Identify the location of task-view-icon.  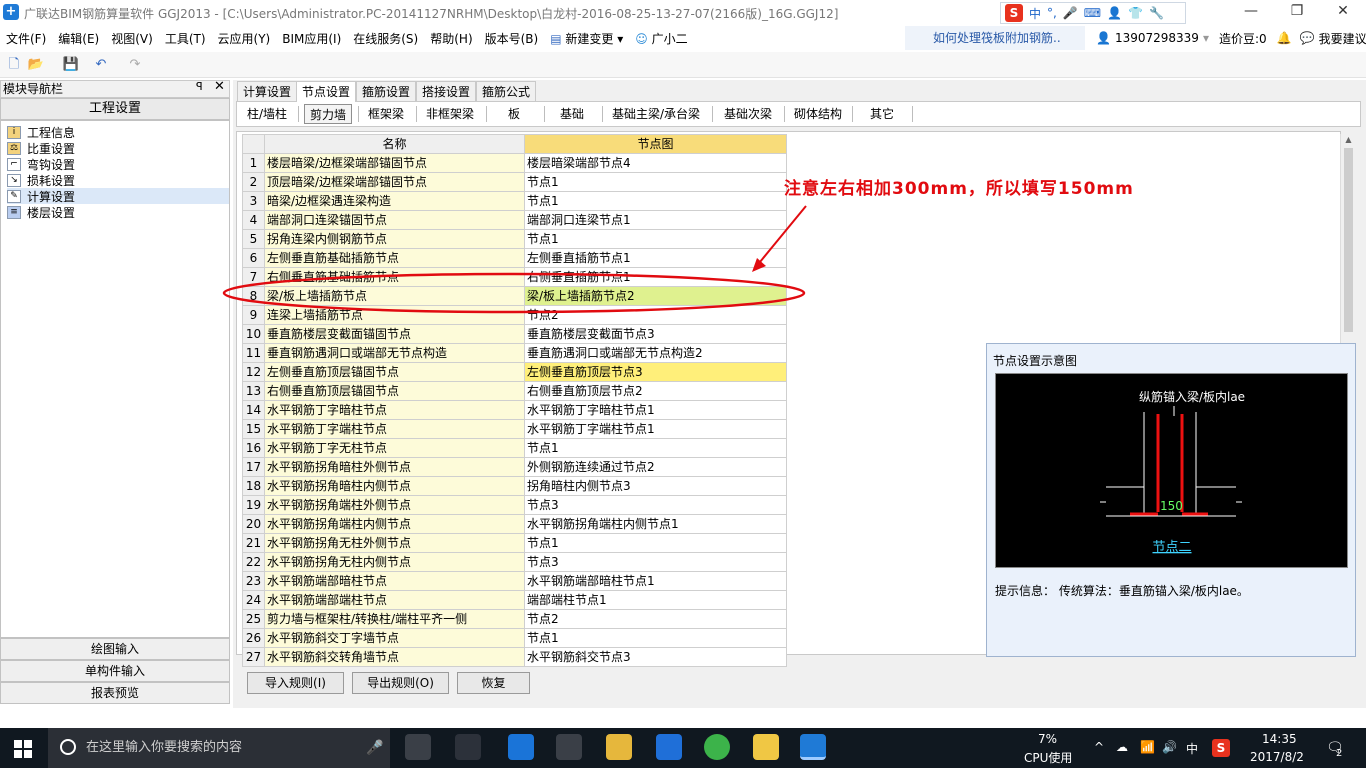
(418, 747).